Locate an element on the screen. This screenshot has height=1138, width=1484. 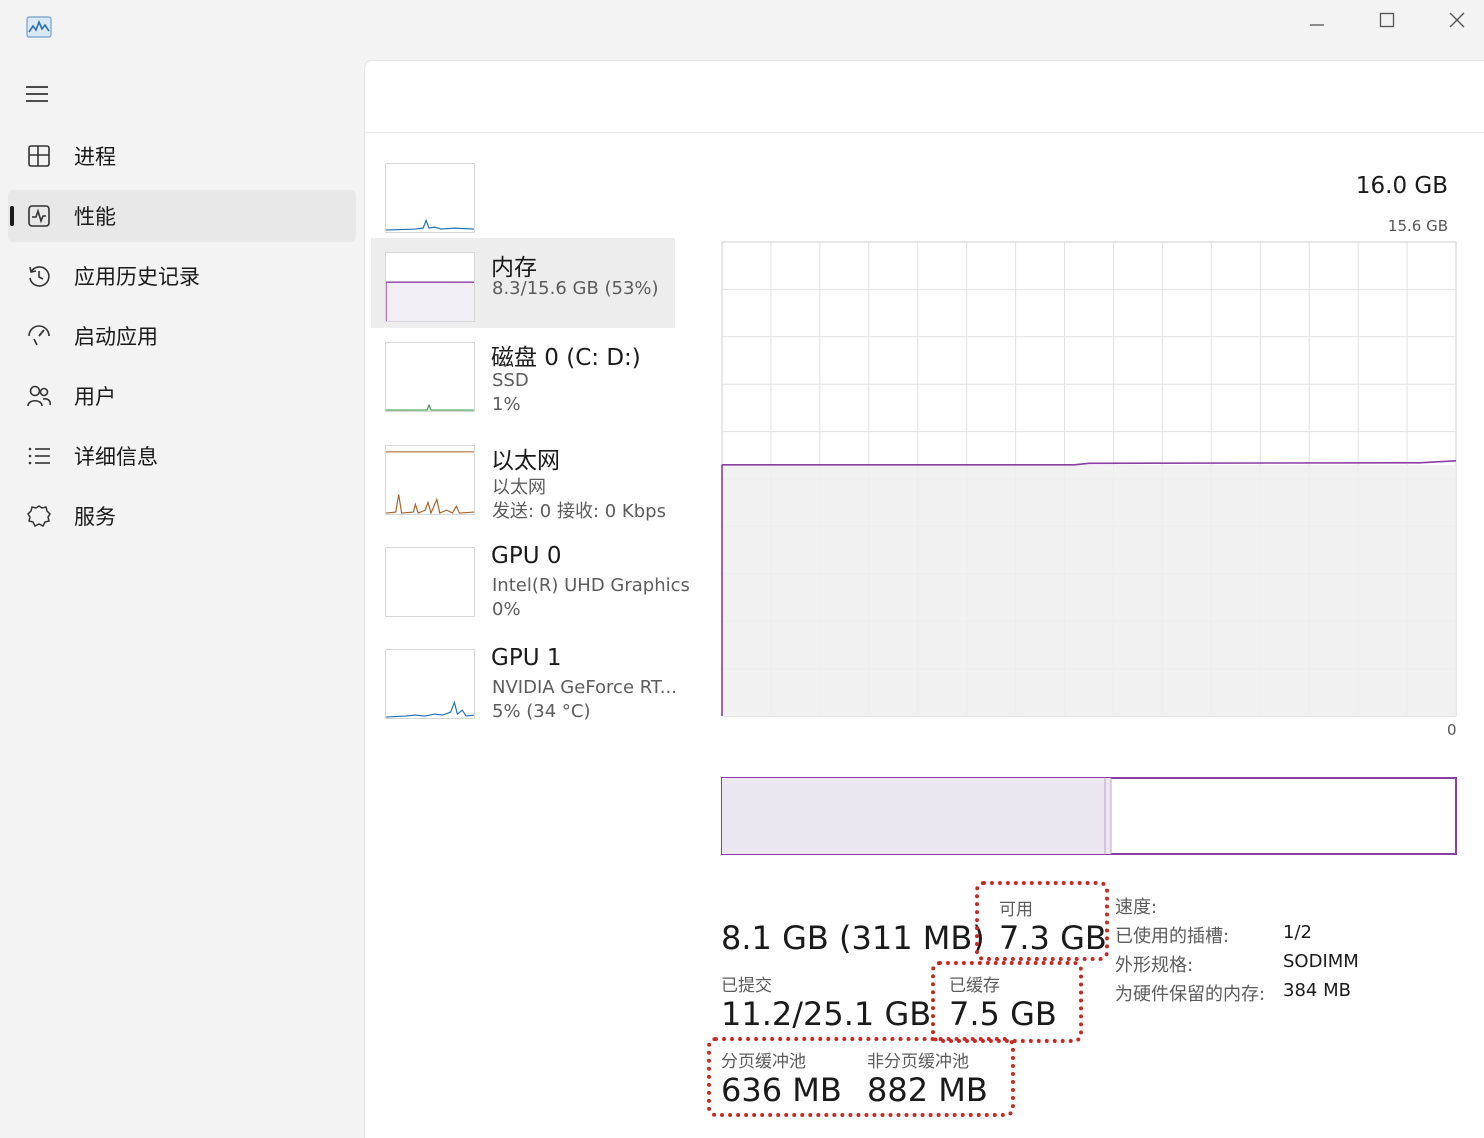
close-button is located at coordinates (1453, 20).